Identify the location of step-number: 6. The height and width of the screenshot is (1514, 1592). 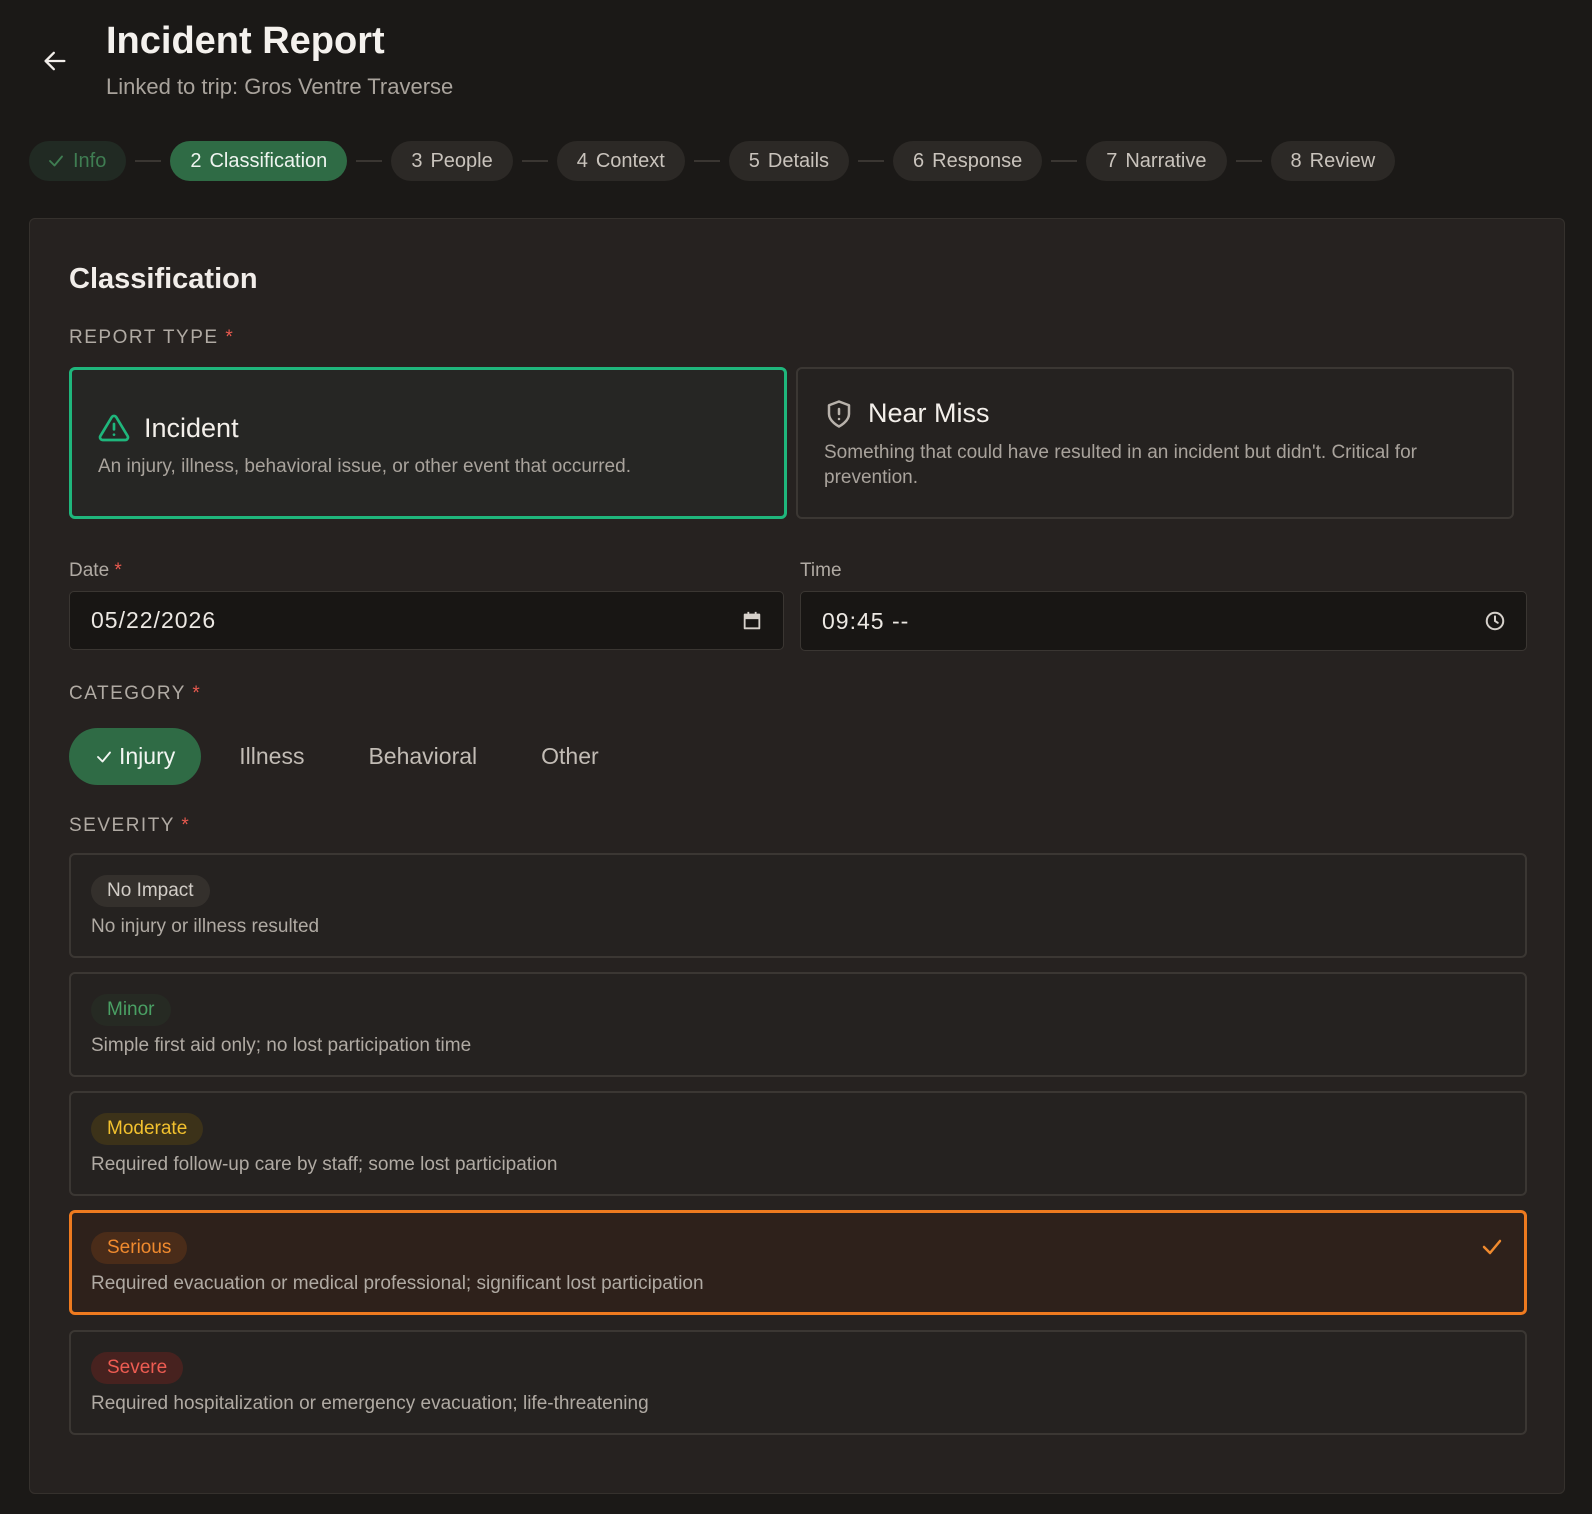
(919, 160).